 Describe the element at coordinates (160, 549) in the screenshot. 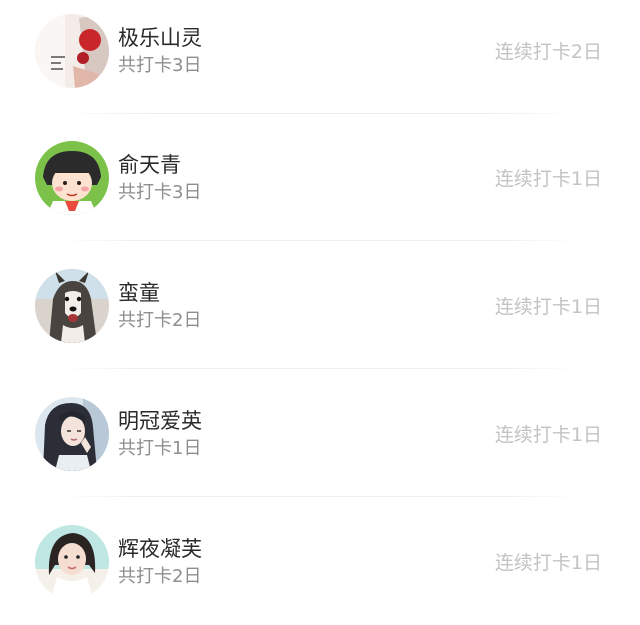

I see `user-name: 辉夜凝芙` at that location.